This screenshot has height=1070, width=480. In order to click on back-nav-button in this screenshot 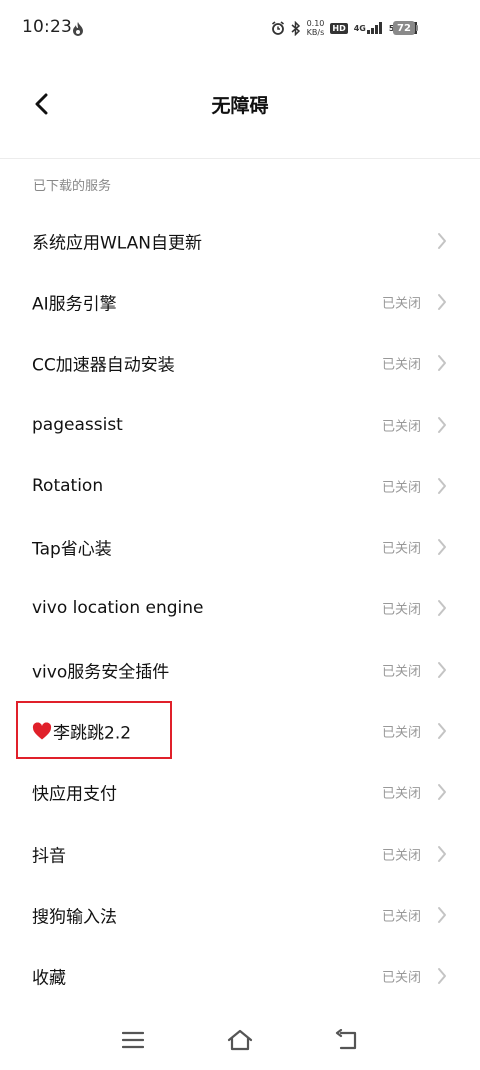, I will do `click(347, 1040)`.